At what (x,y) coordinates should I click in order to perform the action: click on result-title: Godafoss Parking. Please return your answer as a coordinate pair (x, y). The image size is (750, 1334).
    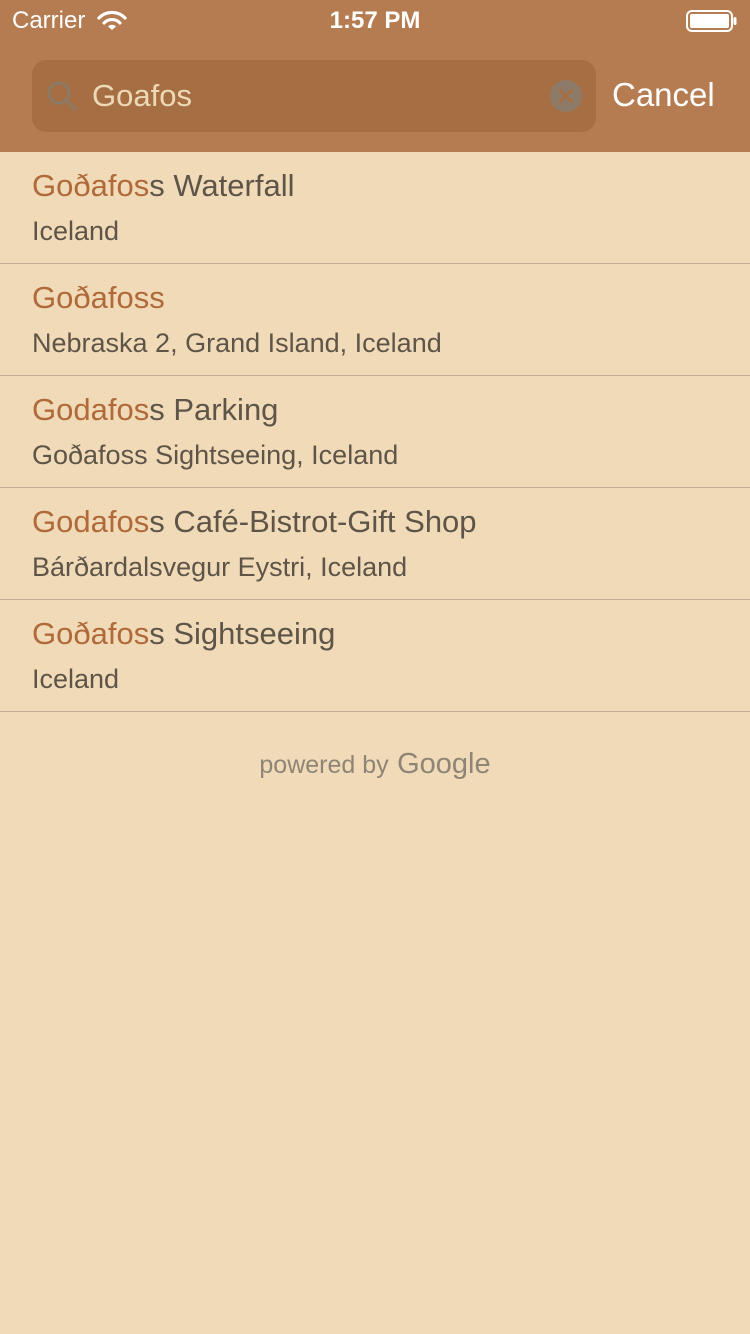
    Looking at the image, I should click on (155, 410).